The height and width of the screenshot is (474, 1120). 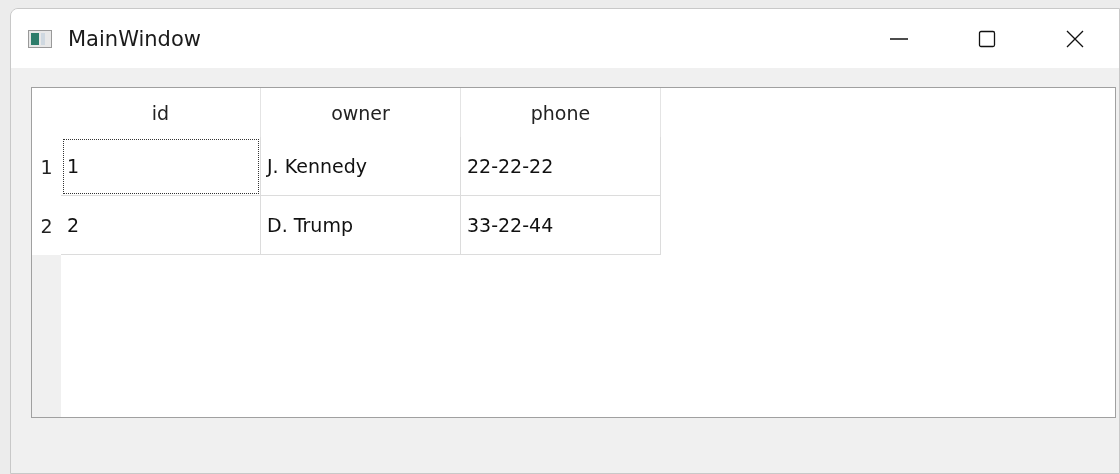 I want to click on row-header: 2, so click(x=46, y=225).